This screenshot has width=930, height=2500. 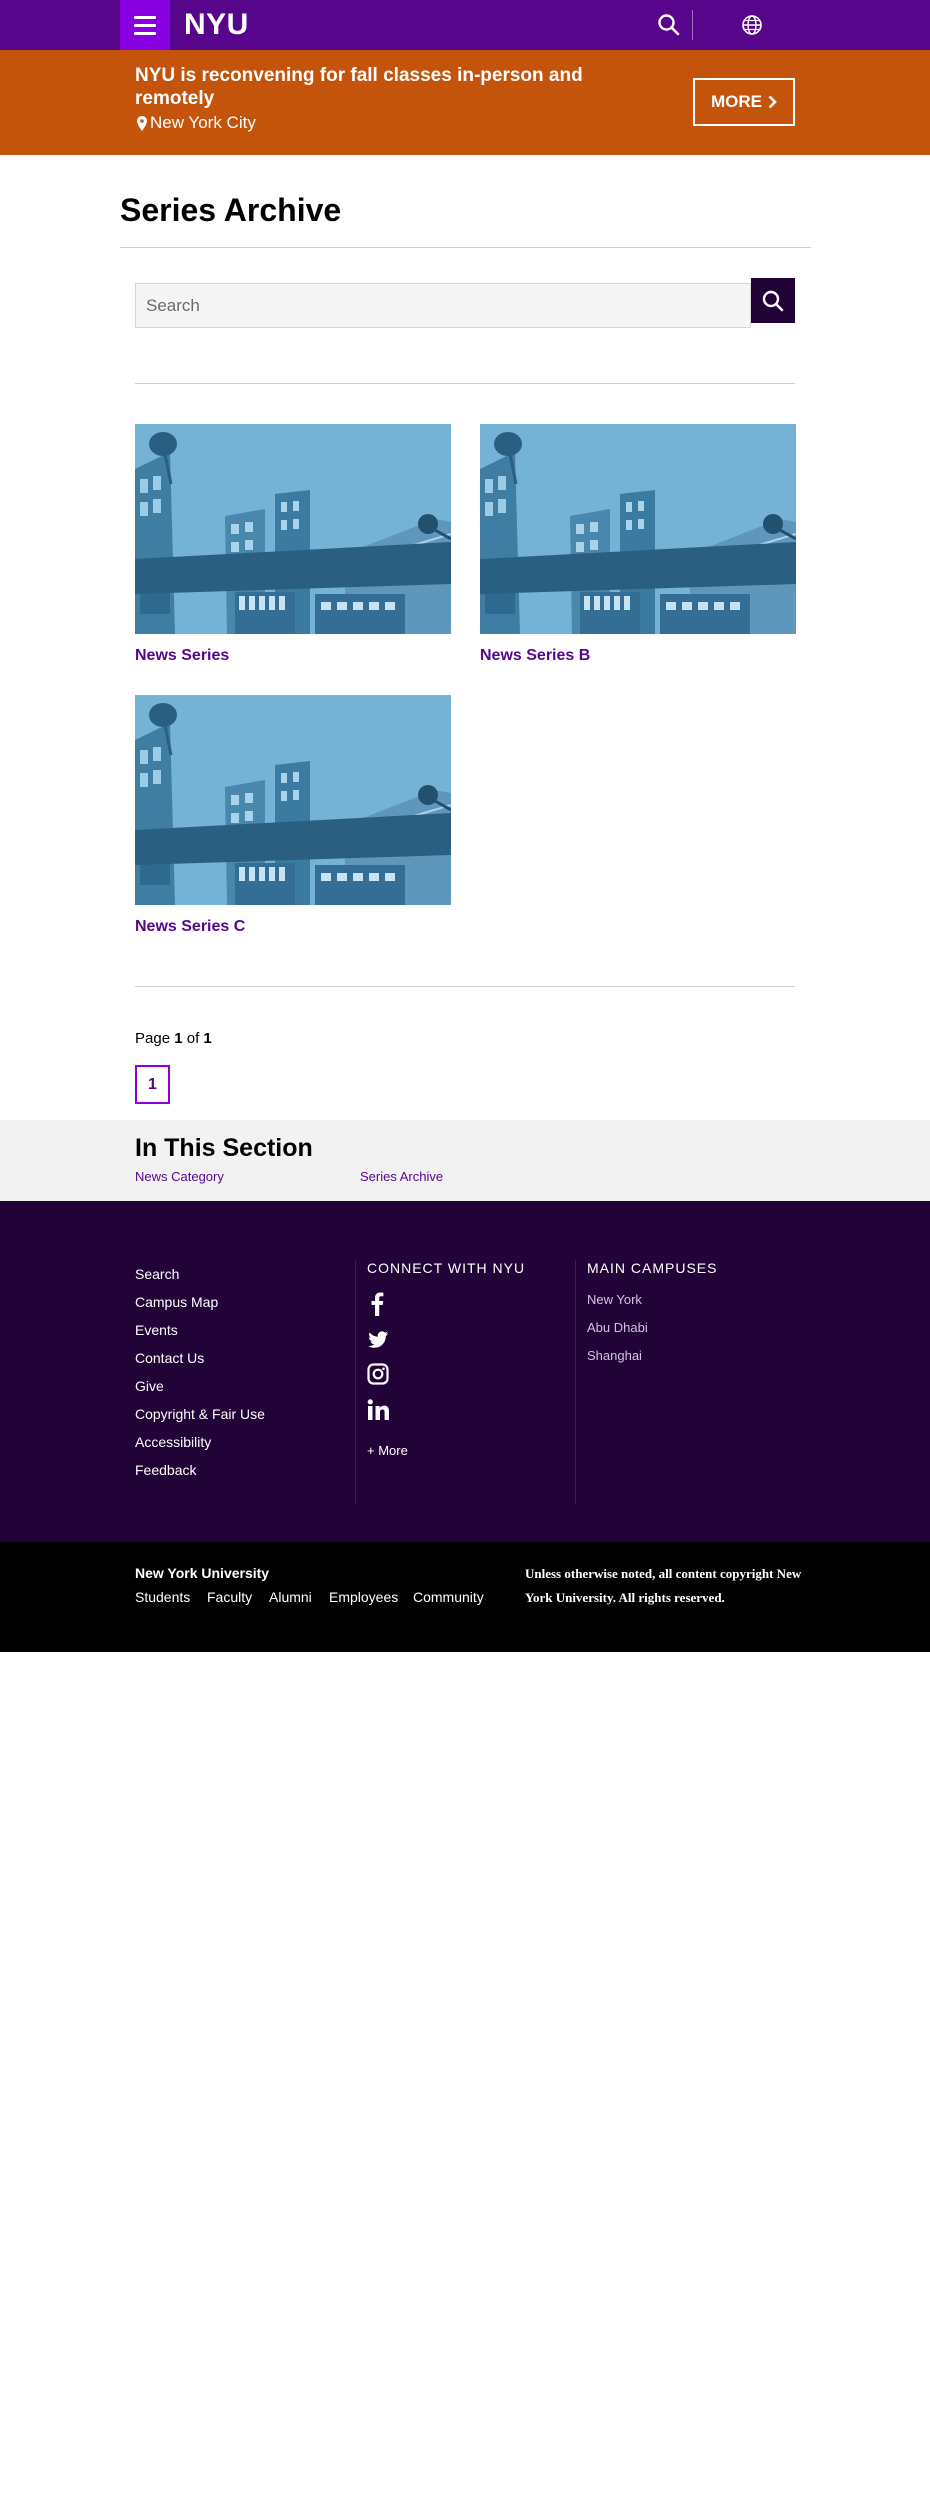 What do you see at coordinates (614, 1356) in the screenshot?
I see `campus-link-shanghai: Shanghai` at bounding box center [614, 1356].